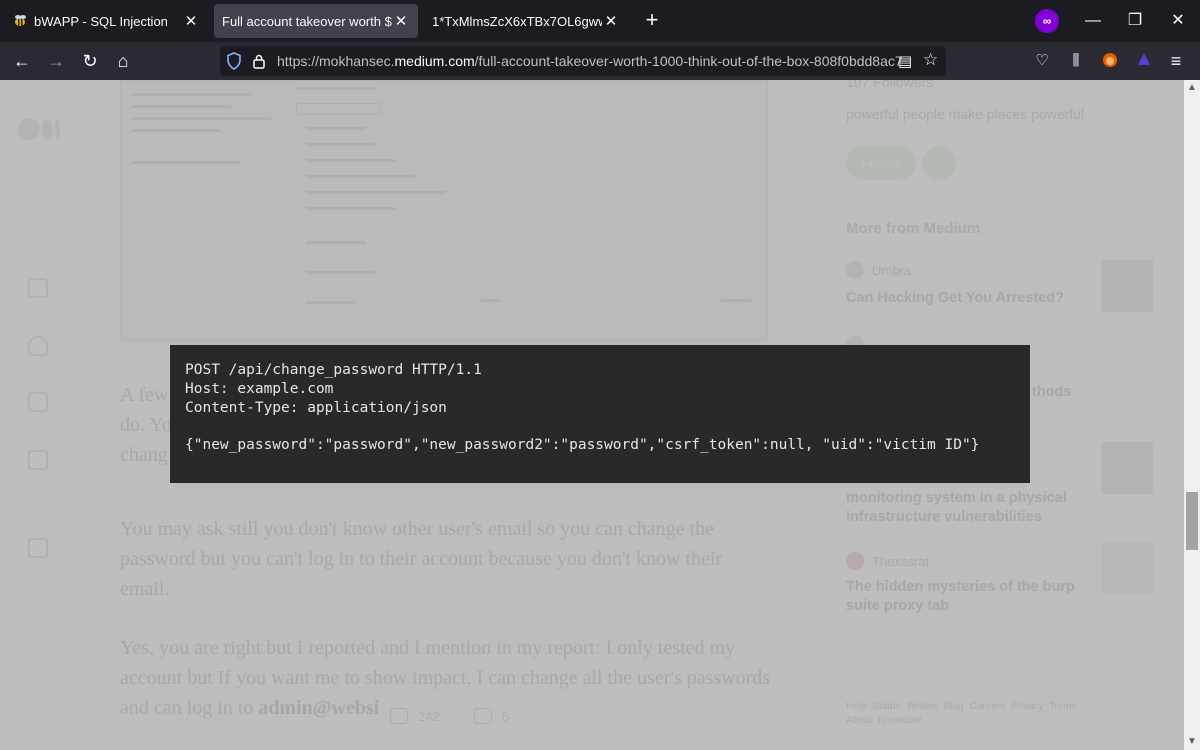  Describe the element at coordinates (22, 61) in the screenshot. I see `back-button: ←` at that location.